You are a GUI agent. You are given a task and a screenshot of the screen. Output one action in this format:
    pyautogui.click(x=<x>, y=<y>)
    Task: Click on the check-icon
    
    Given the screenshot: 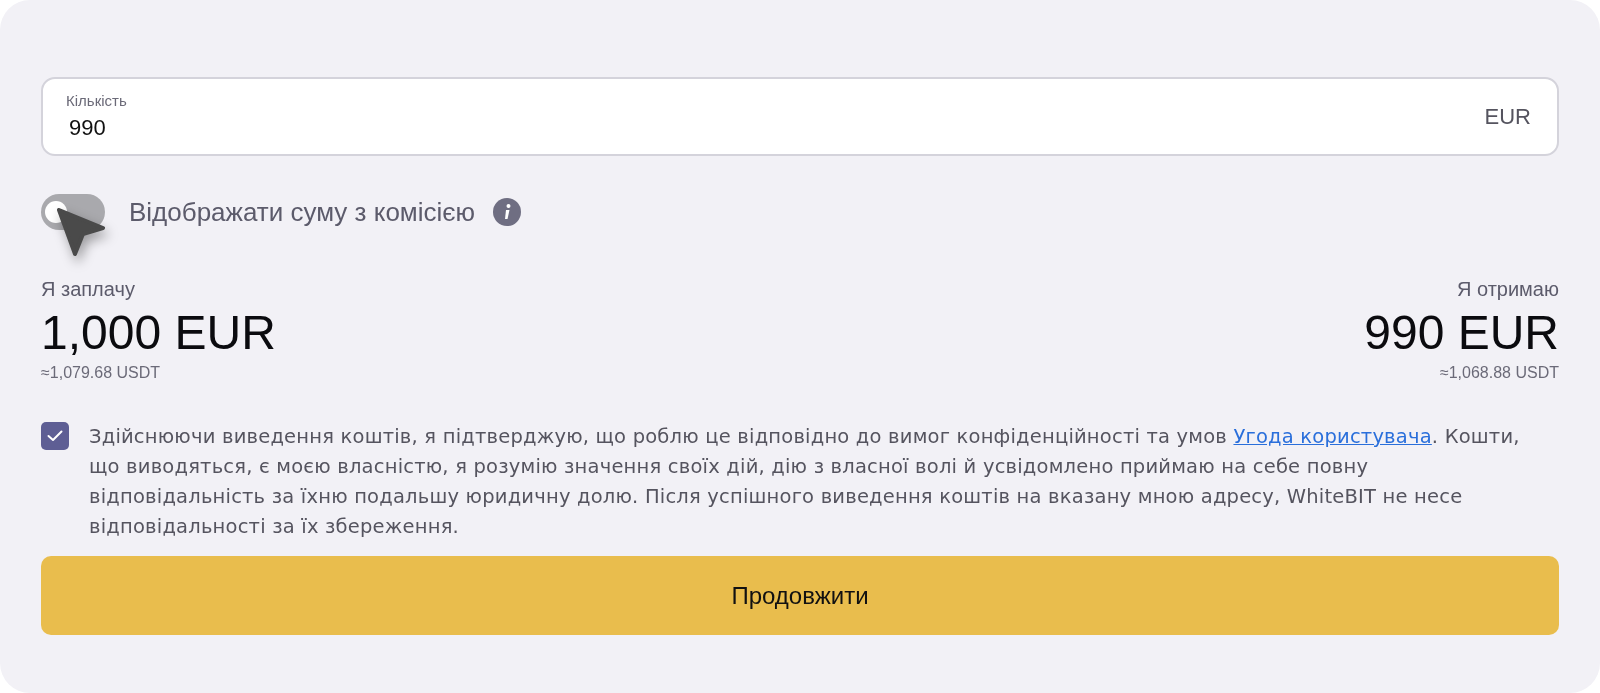 What is the action you would take?
    pyautogui.click(x=55, y=436)
    